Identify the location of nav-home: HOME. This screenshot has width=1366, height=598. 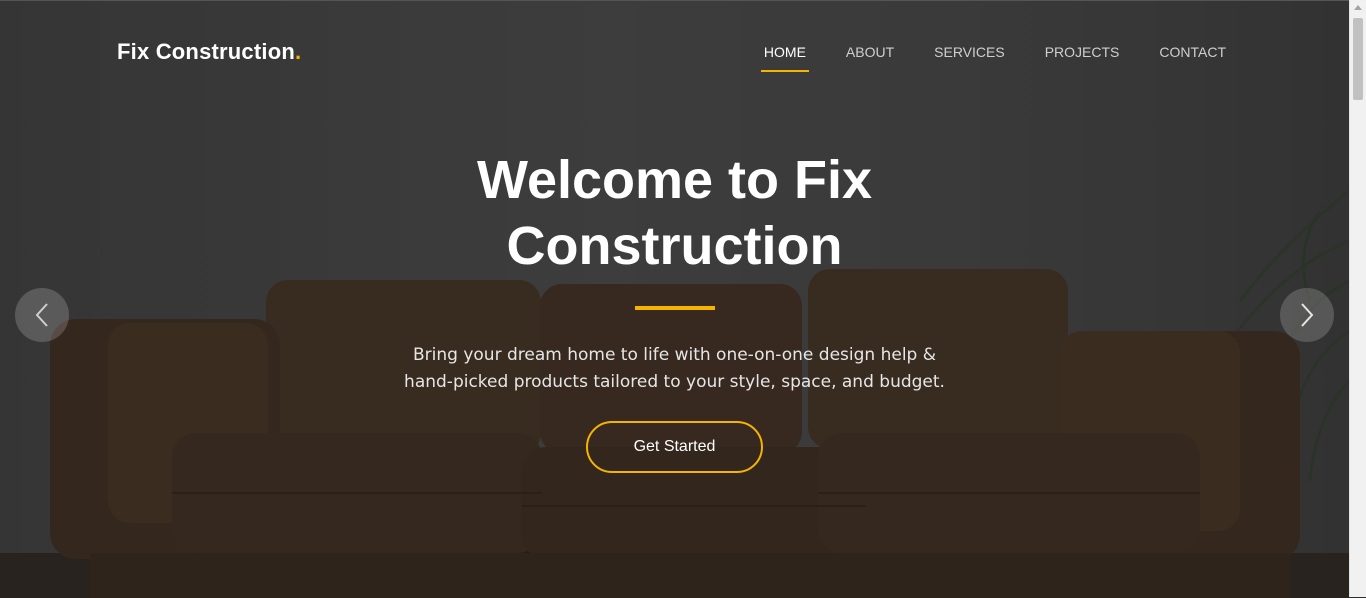
(784, 58).